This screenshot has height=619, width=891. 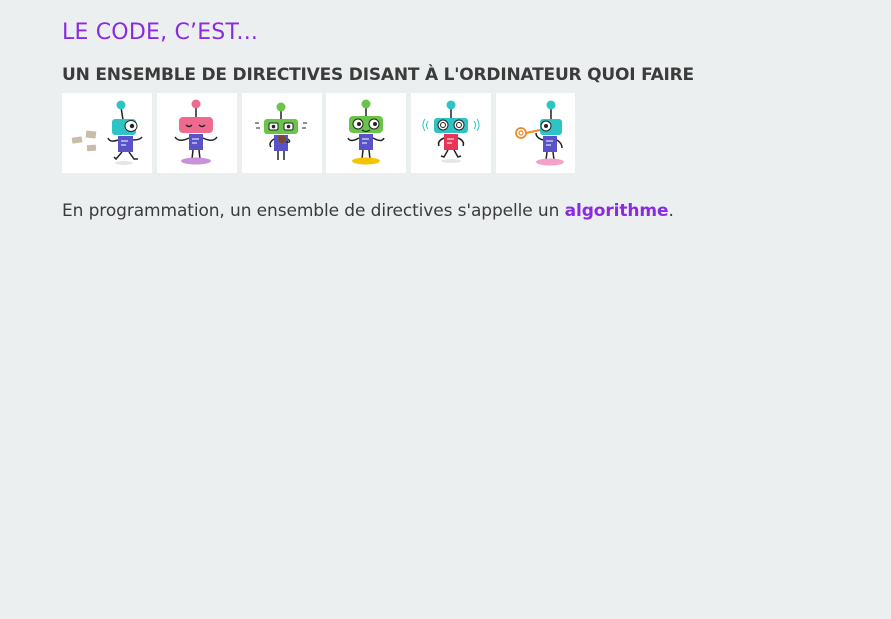 I want to click on robot-card-happy, so click(x=366, y=133).